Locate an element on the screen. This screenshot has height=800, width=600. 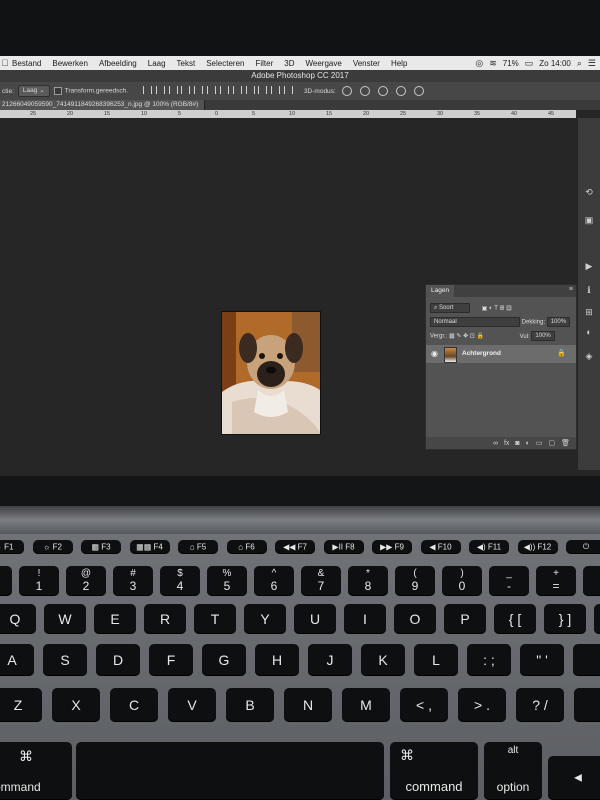
layer-row-achtergrond: ◉ Achtergrond 🔒 is located at coordinates (501, 354).